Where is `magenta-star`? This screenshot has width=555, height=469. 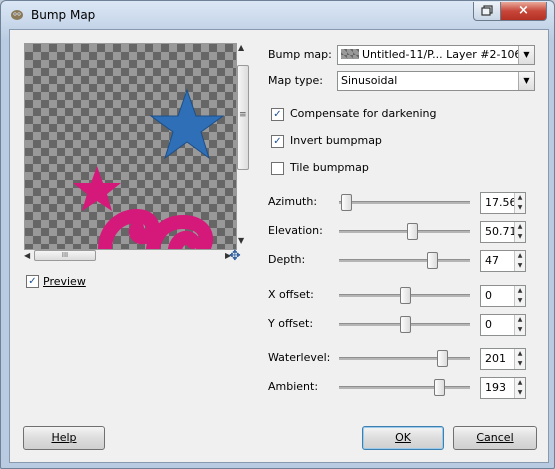 magenta-star is located at coordinates (97, 188).